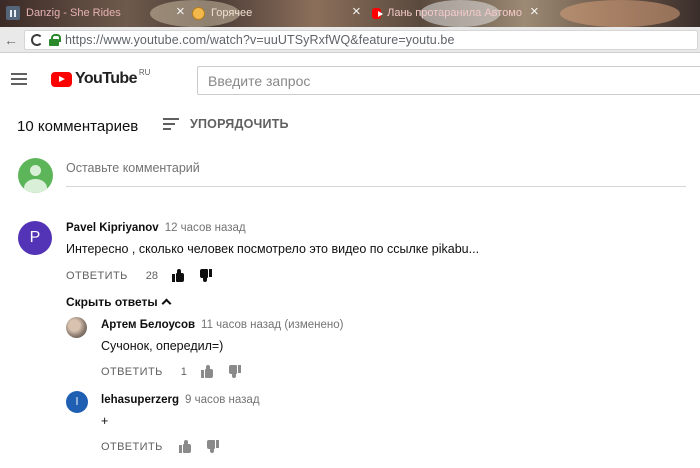 The image size is (700, 468). I want to click on emoji-face-icon, so click(198, 13).